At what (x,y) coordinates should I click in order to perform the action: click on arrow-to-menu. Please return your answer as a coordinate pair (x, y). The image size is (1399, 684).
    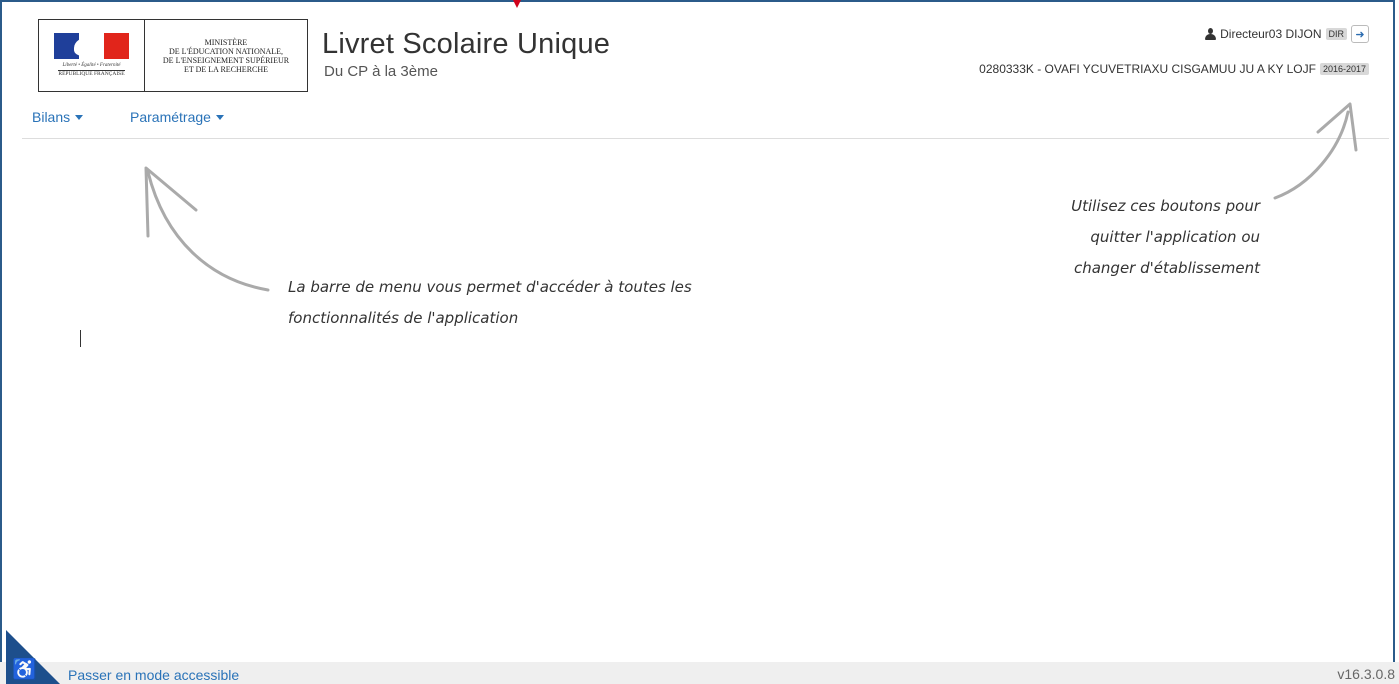
    Looking at the image, I should click on (208, 231).